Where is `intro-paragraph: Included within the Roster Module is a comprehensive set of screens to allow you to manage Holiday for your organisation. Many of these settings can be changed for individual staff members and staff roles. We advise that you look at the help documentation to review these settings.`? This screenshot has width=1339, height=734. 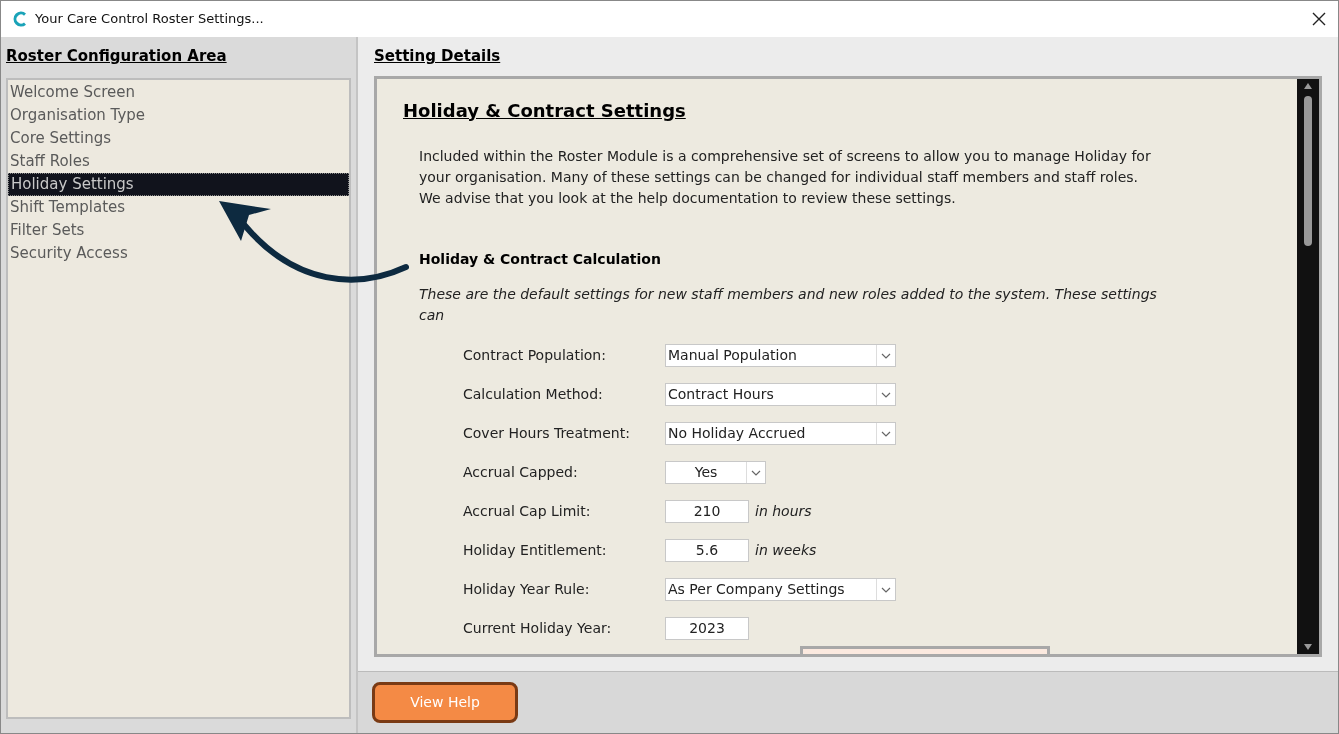 intro-paragraph: Included within the Roster Module is a comprehensive set of screens to allow you to manage Holiday for your organisation. Many of these settings can be changed for individual staff members and staff roles. We advise that you look at the help documentation to review these settings. is located at coordinates (785, 177).